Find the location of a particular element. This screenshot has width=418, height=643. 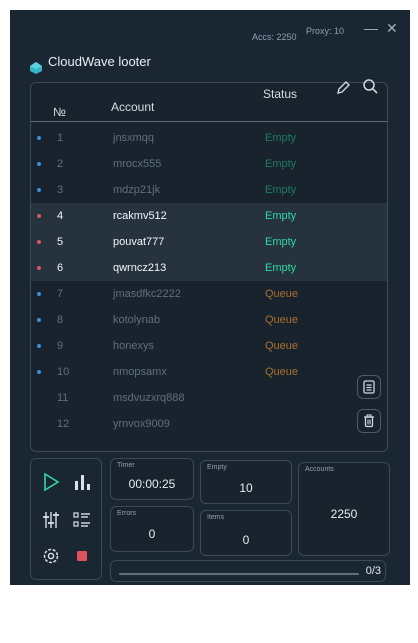

export-list-button is located at coordinates (369, 387).